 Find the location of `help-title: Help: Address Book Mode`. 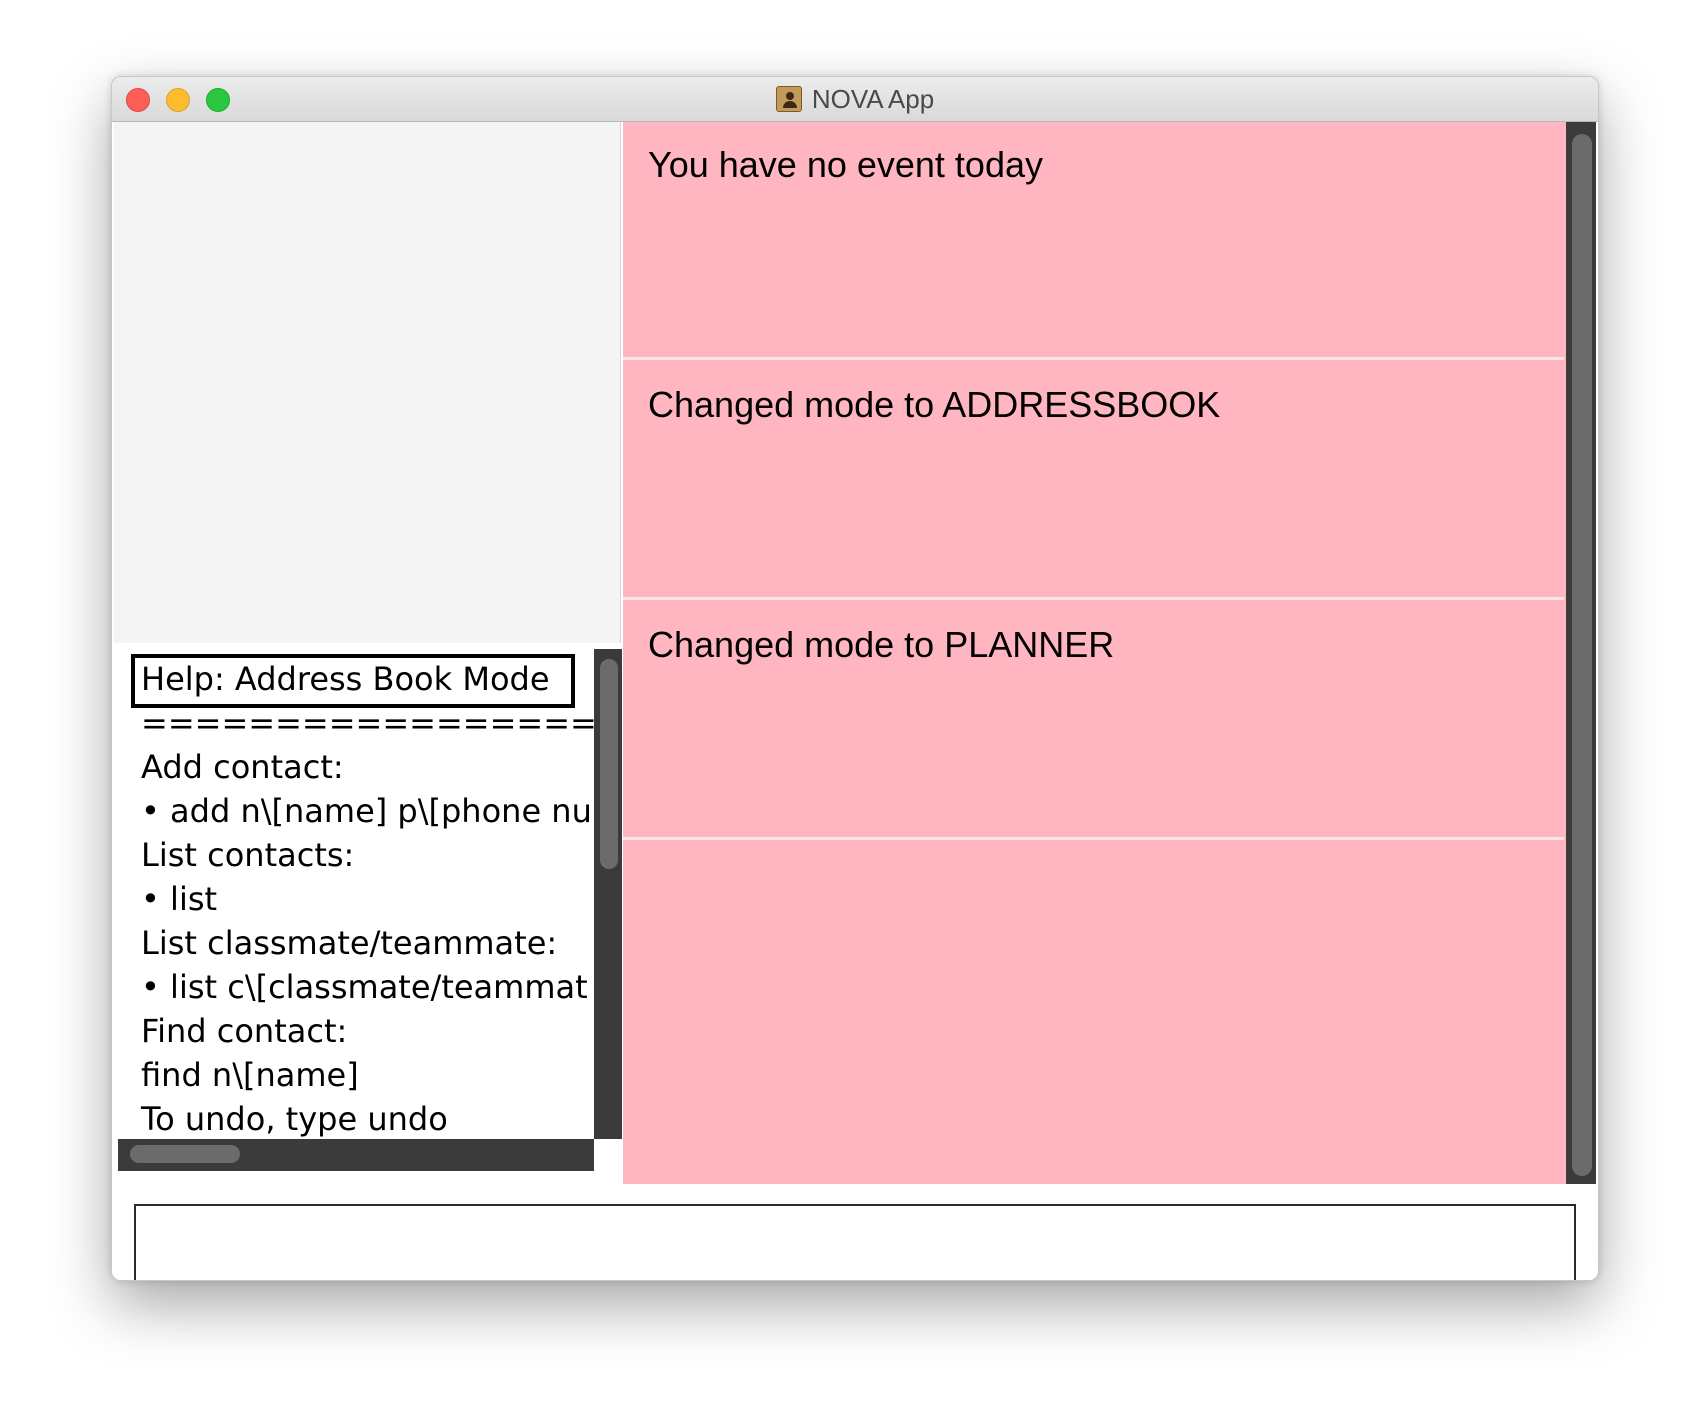

help-title: Help: Address Book Mode is located at coordinates (345, 679).